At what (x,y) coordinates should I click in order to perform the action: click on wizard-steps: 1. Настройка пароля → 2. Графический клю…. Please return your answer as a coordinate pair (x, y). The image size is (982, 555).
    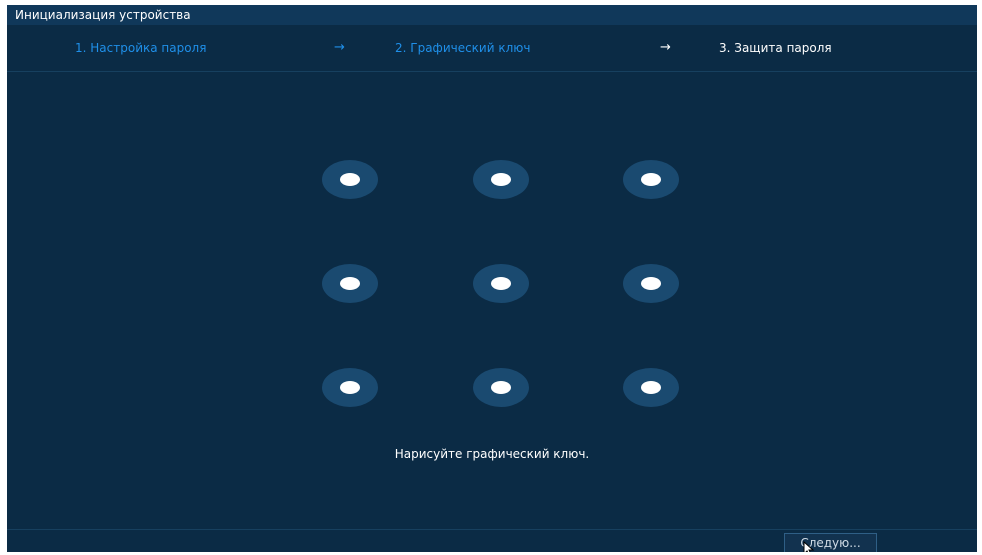
    Looking at the image, I should click on (492, 48).